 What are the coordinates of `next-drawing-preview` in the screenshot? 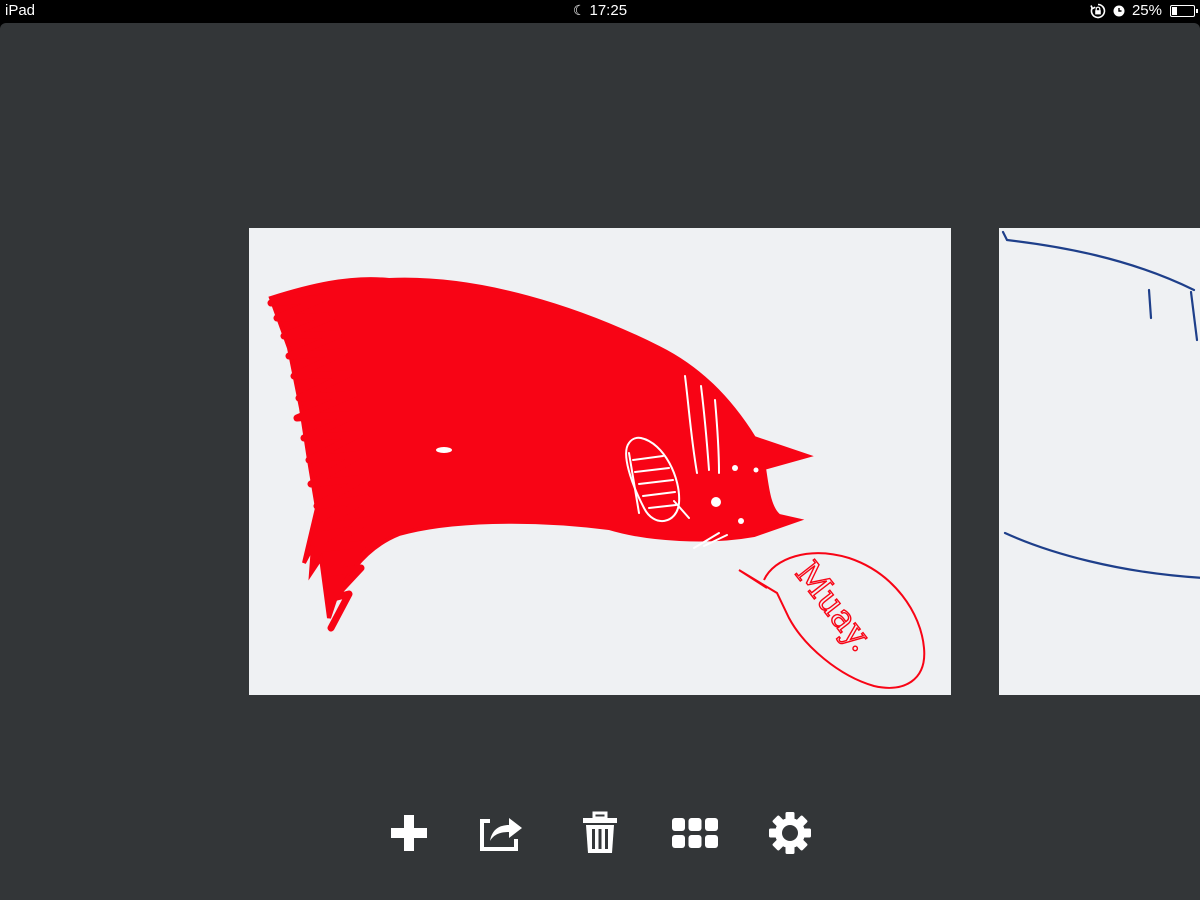 It's located at (1100, 404).